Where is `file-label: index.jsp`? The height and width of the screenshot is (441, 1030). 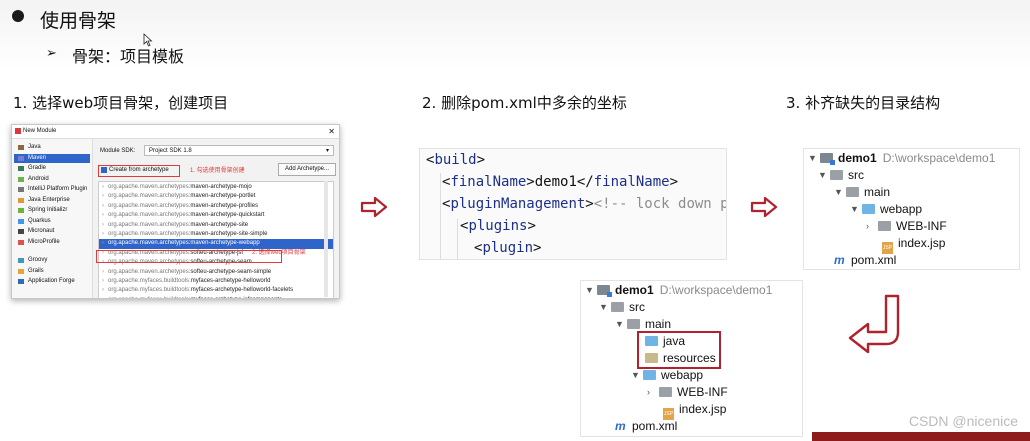
file-label: index.jsp is located at coordinates (922, 243).